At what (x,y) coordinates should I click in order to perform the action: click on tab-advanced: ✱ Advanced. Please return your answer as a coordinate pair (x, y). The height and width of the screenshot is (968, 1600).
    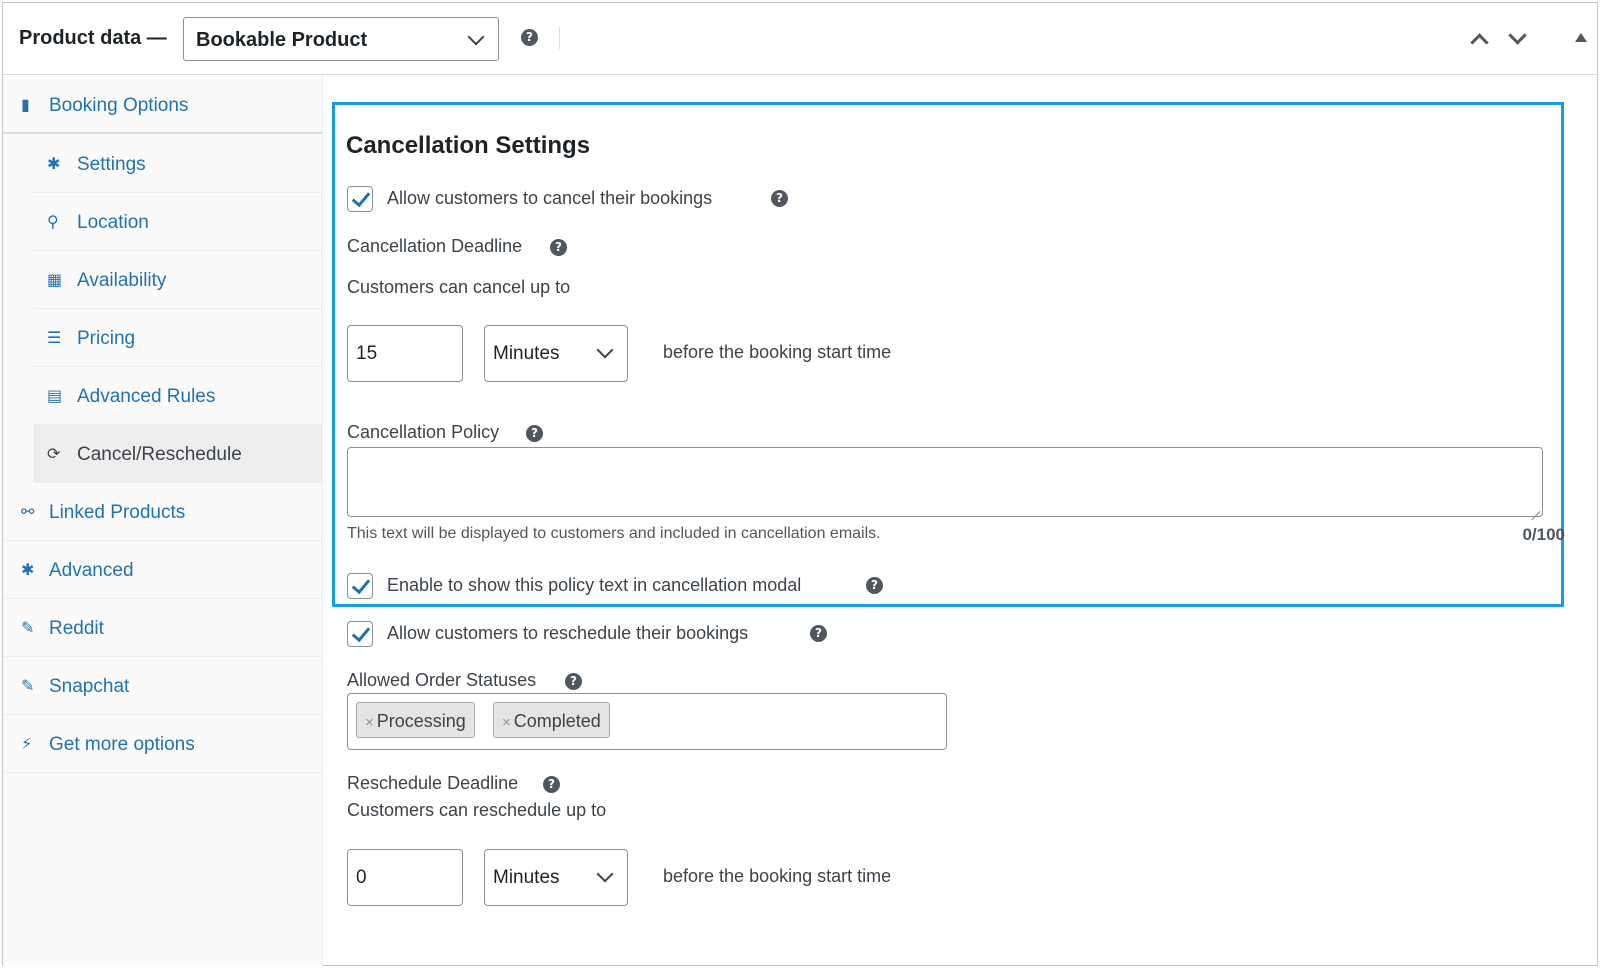
    Looking at the image, I should click on (163, 570).